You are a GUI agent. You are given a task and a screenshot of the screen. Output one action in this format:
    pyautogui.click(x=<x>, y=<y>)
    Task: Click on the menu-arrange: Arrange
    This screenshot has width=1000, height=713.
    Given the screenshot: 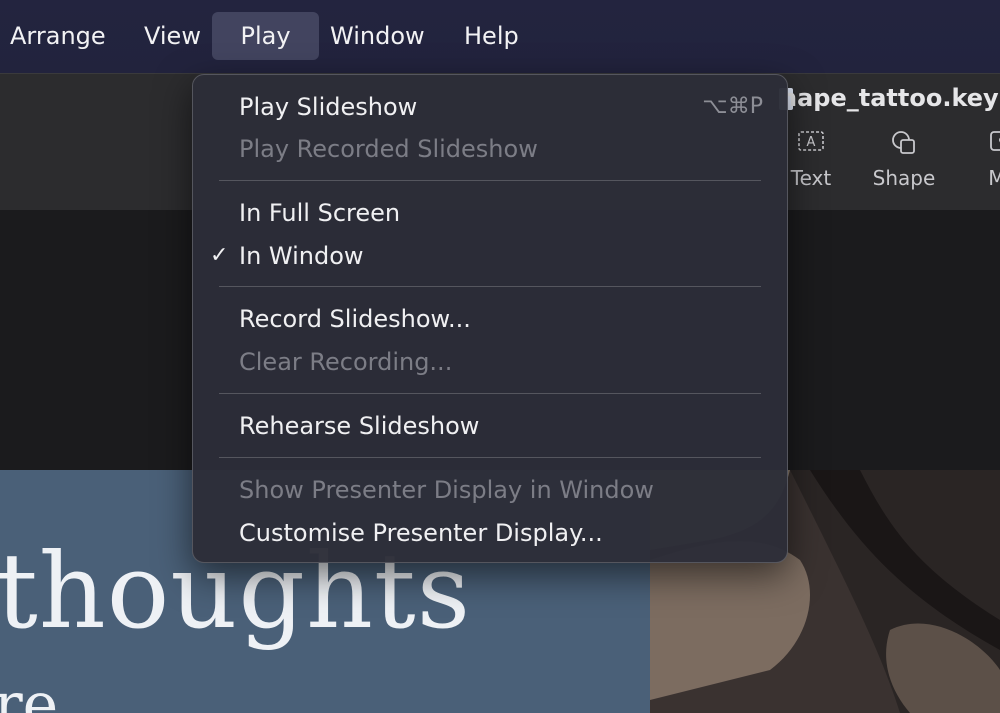 What is the action you would take?
    pyautogui.click(x=60, y=36)
    